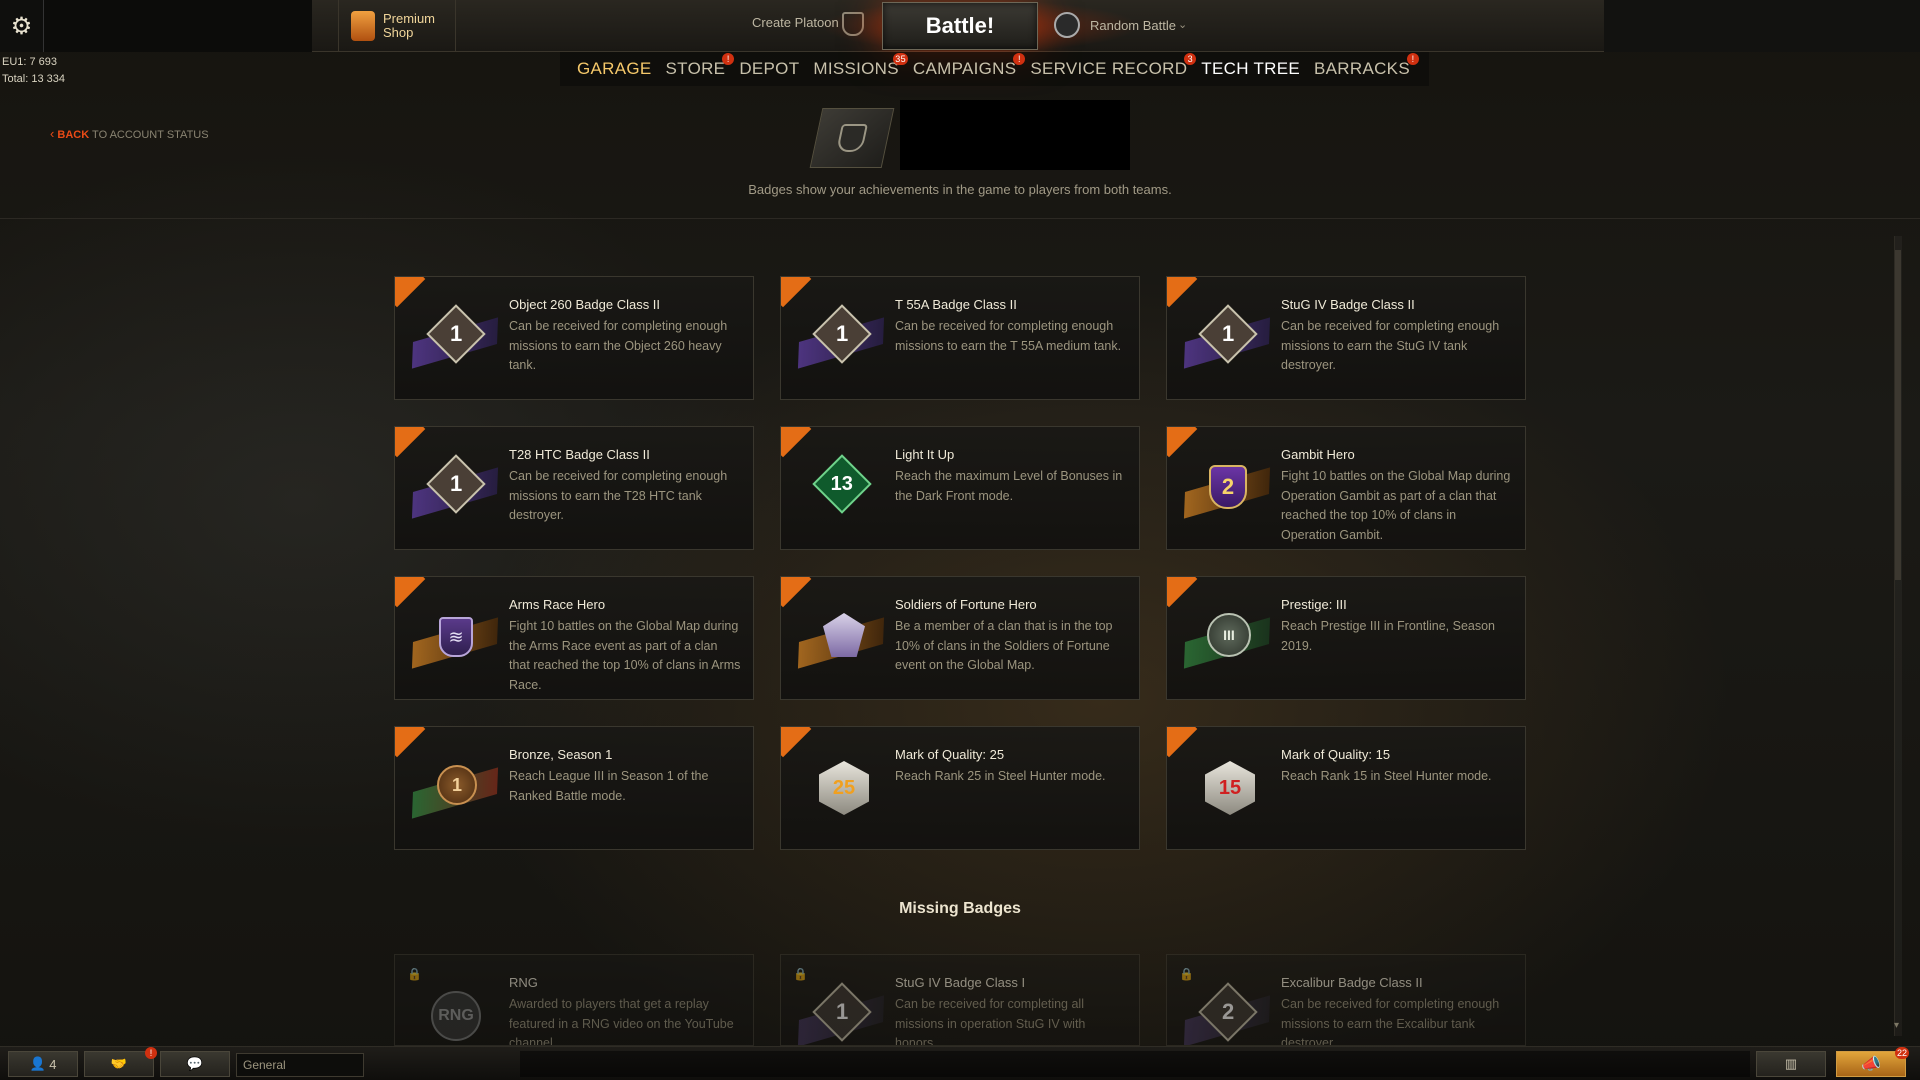 This screenshot has width=1920, height=1080. What do you see at coordinates (1110, 66) in the screenshot?
I see `tab-service-record: Service Record 3` at bounding box center [1110, 66].